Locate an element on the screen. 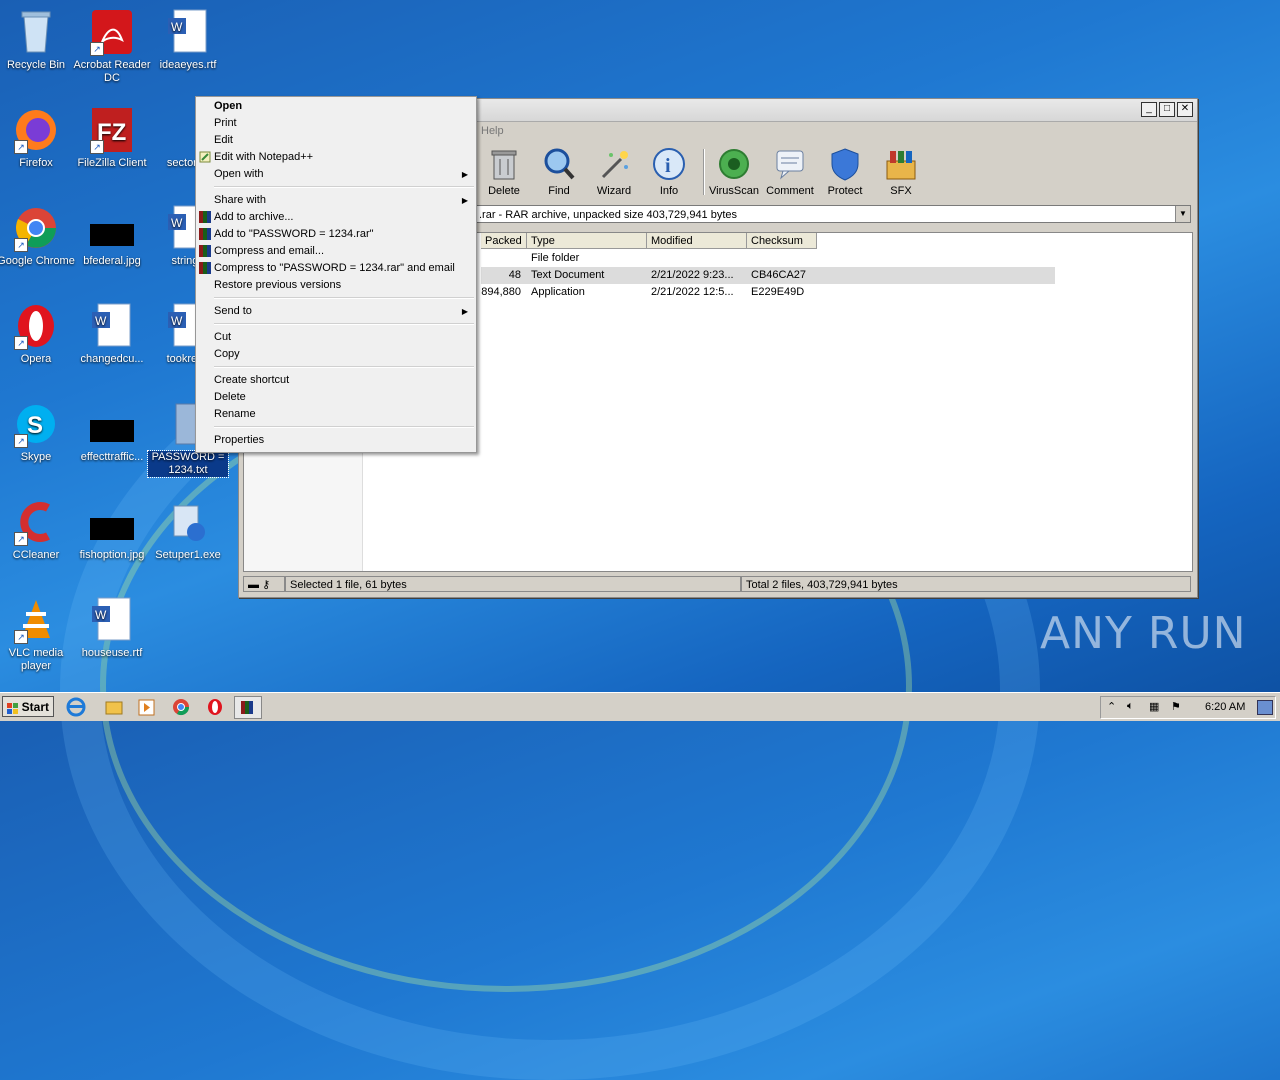  taskbar-chrome-button is located at coordinates (181, 707).